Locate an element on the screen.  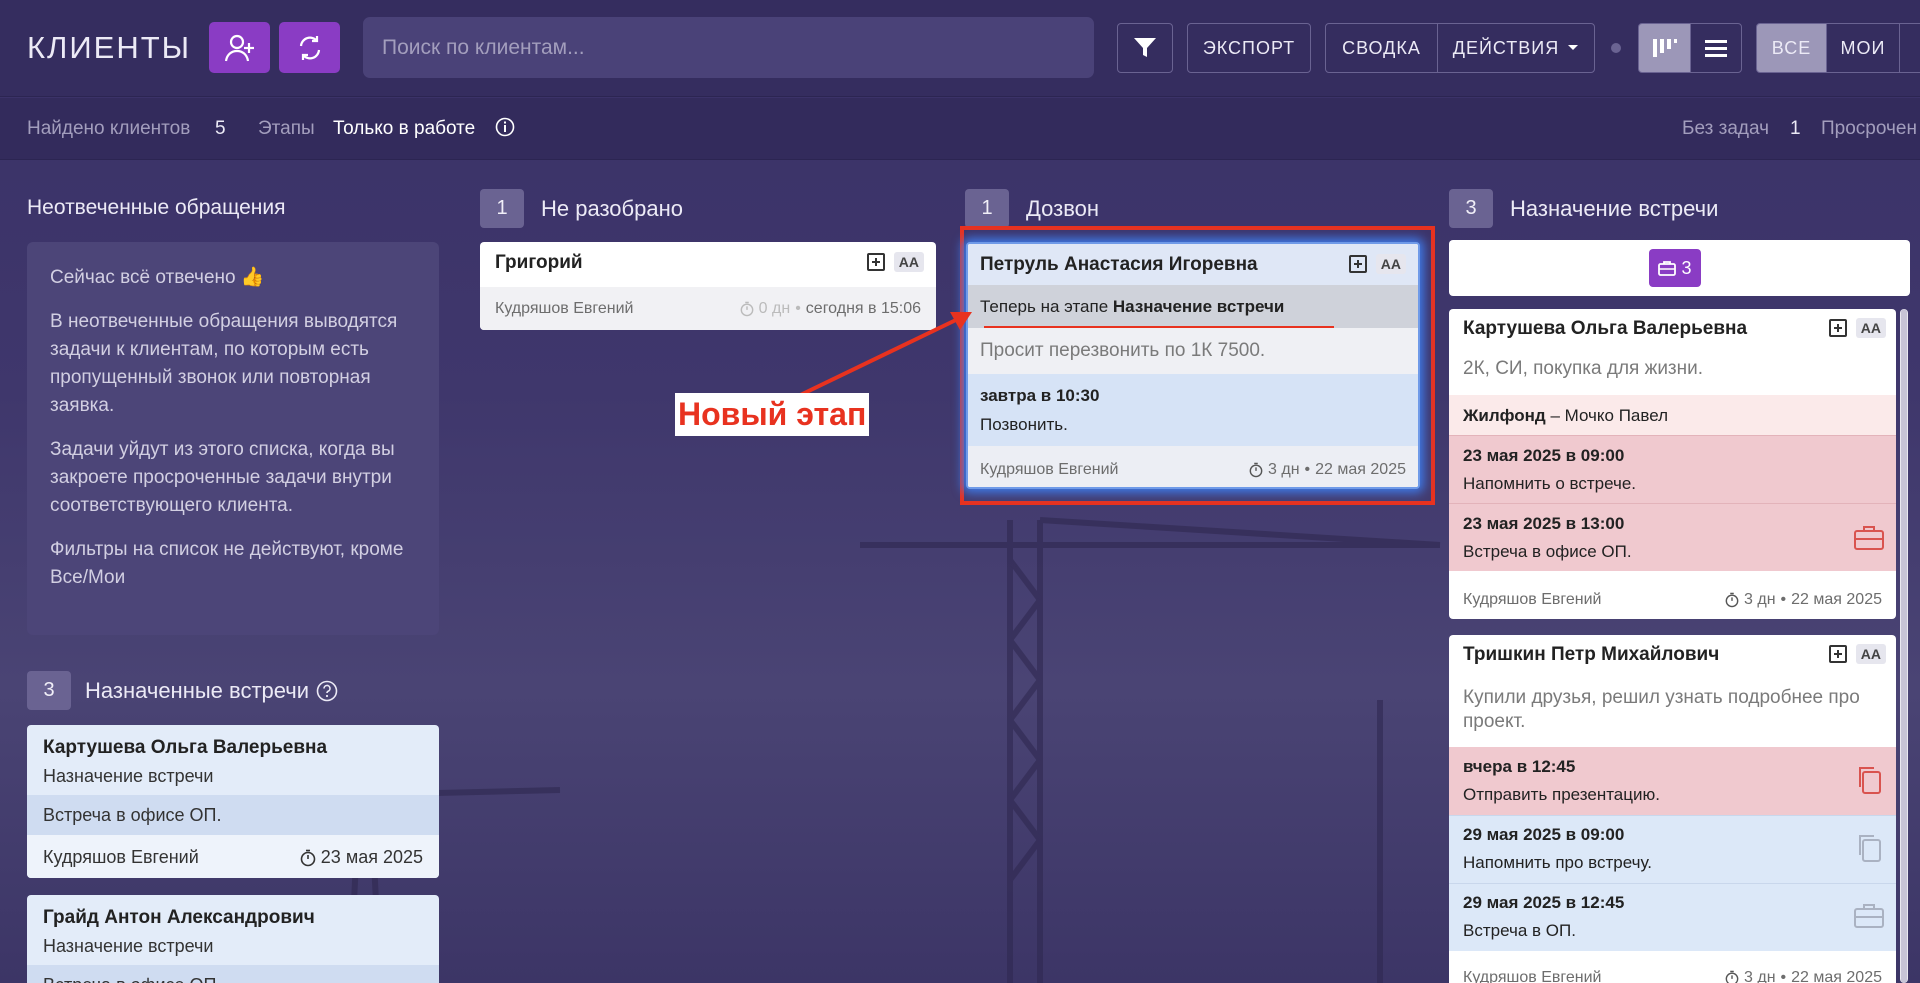
meetings-count-chip: 3 is located at coordinates (1675, 268).